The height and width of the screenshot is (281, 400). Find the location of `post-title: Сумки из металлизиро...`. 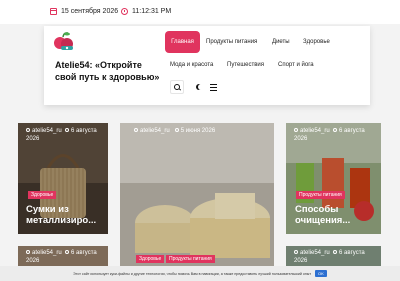

post-title: Сумки из металлизиро... is located at coordinates (66, 215).